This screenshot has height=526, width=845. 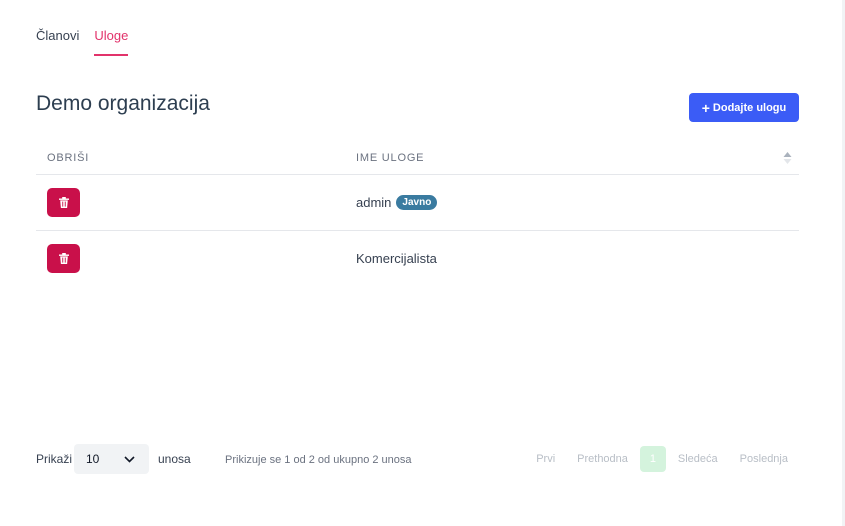 I want to click on page-first-button: Prvi, so click(x=545, y=459).